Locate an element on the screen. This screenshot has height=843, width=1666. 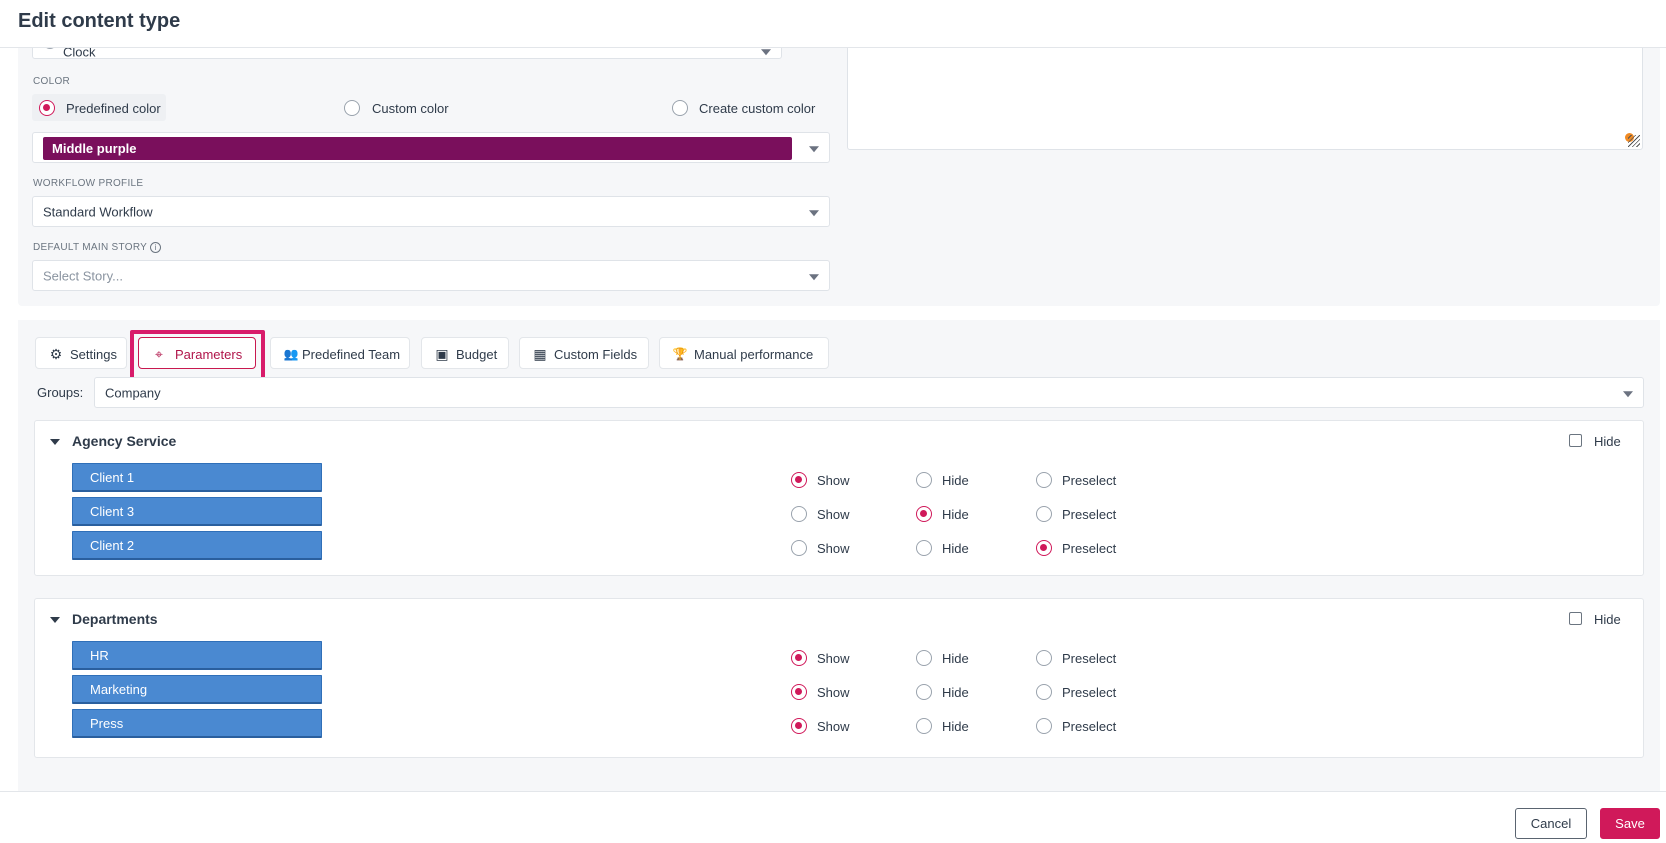
main-story-label-text: DEFAULT MAIN STORY is located at coordinates (90, 248).